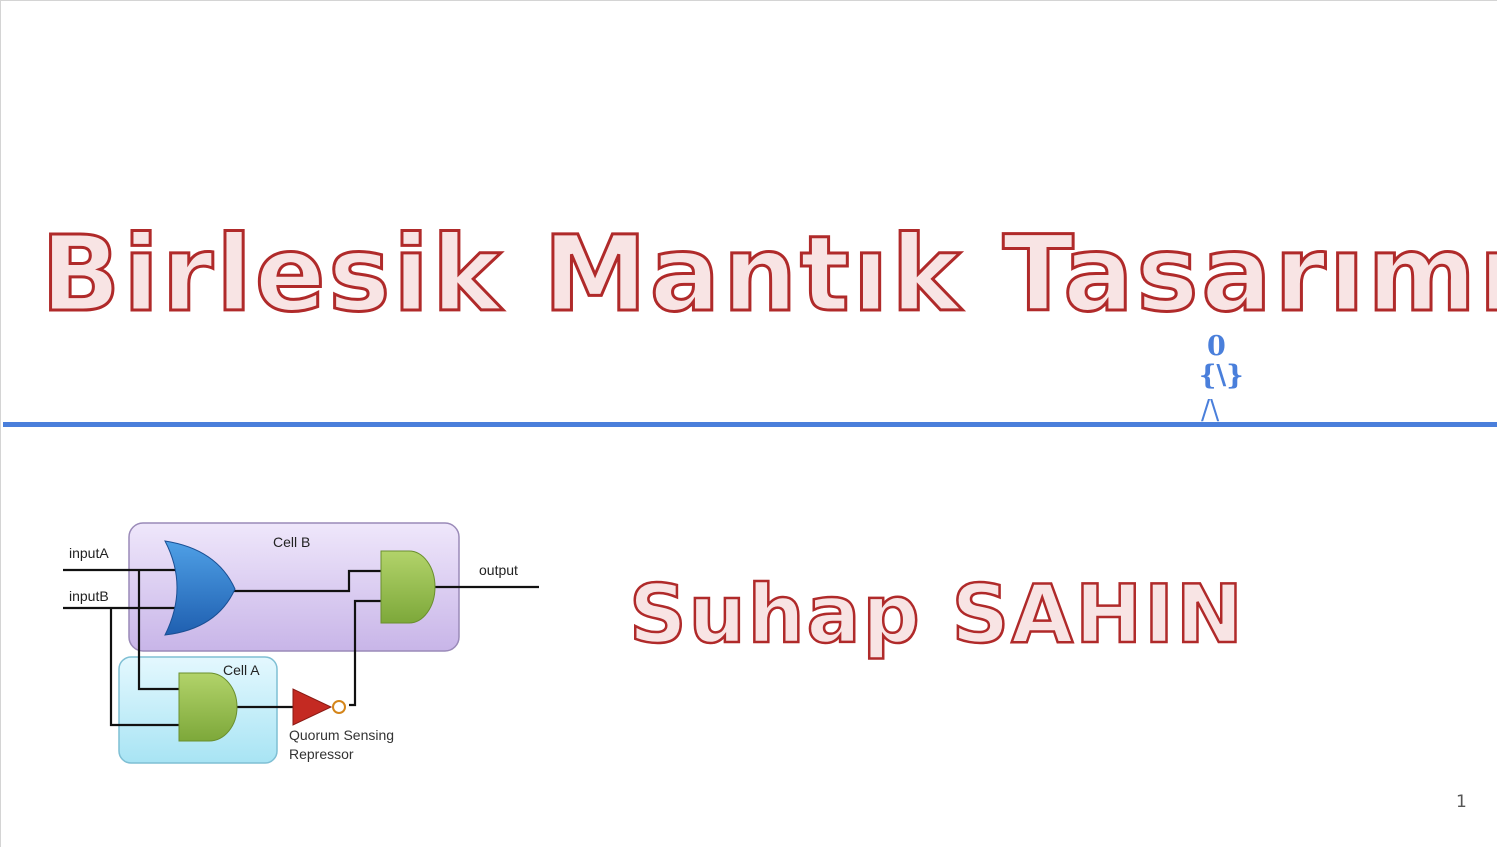  I want to click on cell-a-label: Cell A, so click(241, 670).